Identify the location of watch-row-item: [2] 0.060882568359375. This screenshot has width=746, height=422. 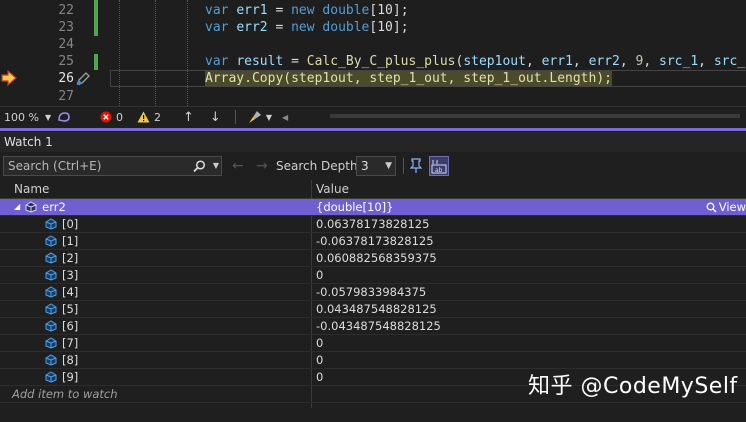
(373, 258).